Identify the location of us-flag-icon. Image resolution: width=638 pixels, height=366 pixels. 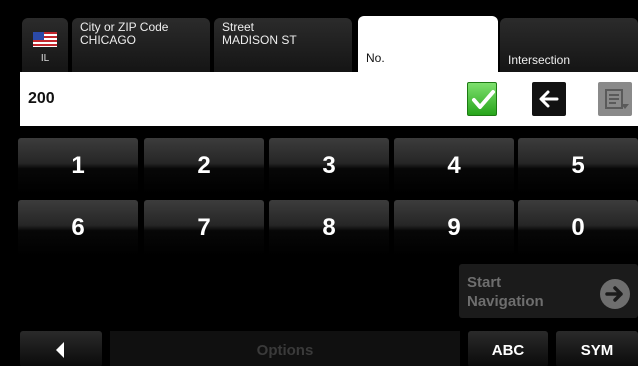
(45, 39).